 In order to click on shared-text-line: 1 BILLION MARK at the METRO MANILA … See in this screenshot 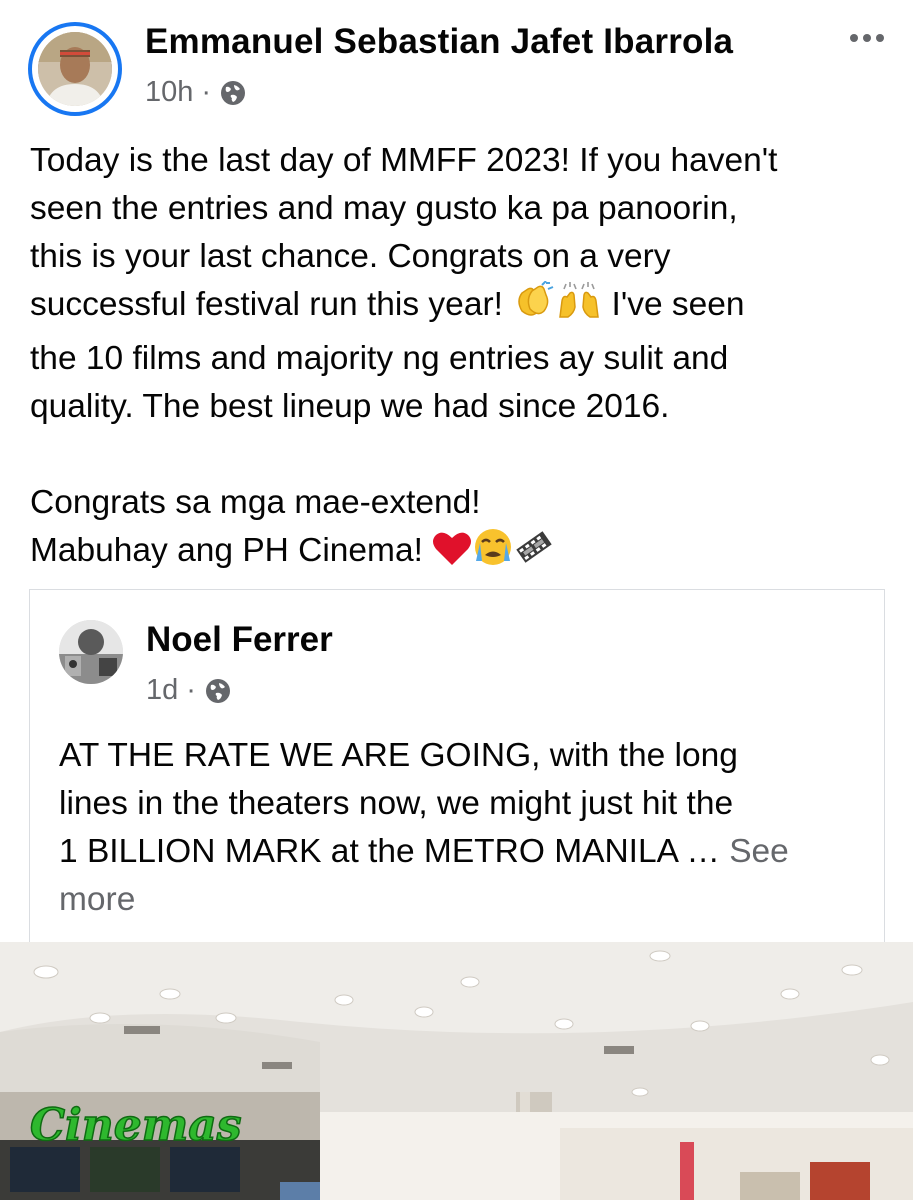, I will do `click(459, 852)`.